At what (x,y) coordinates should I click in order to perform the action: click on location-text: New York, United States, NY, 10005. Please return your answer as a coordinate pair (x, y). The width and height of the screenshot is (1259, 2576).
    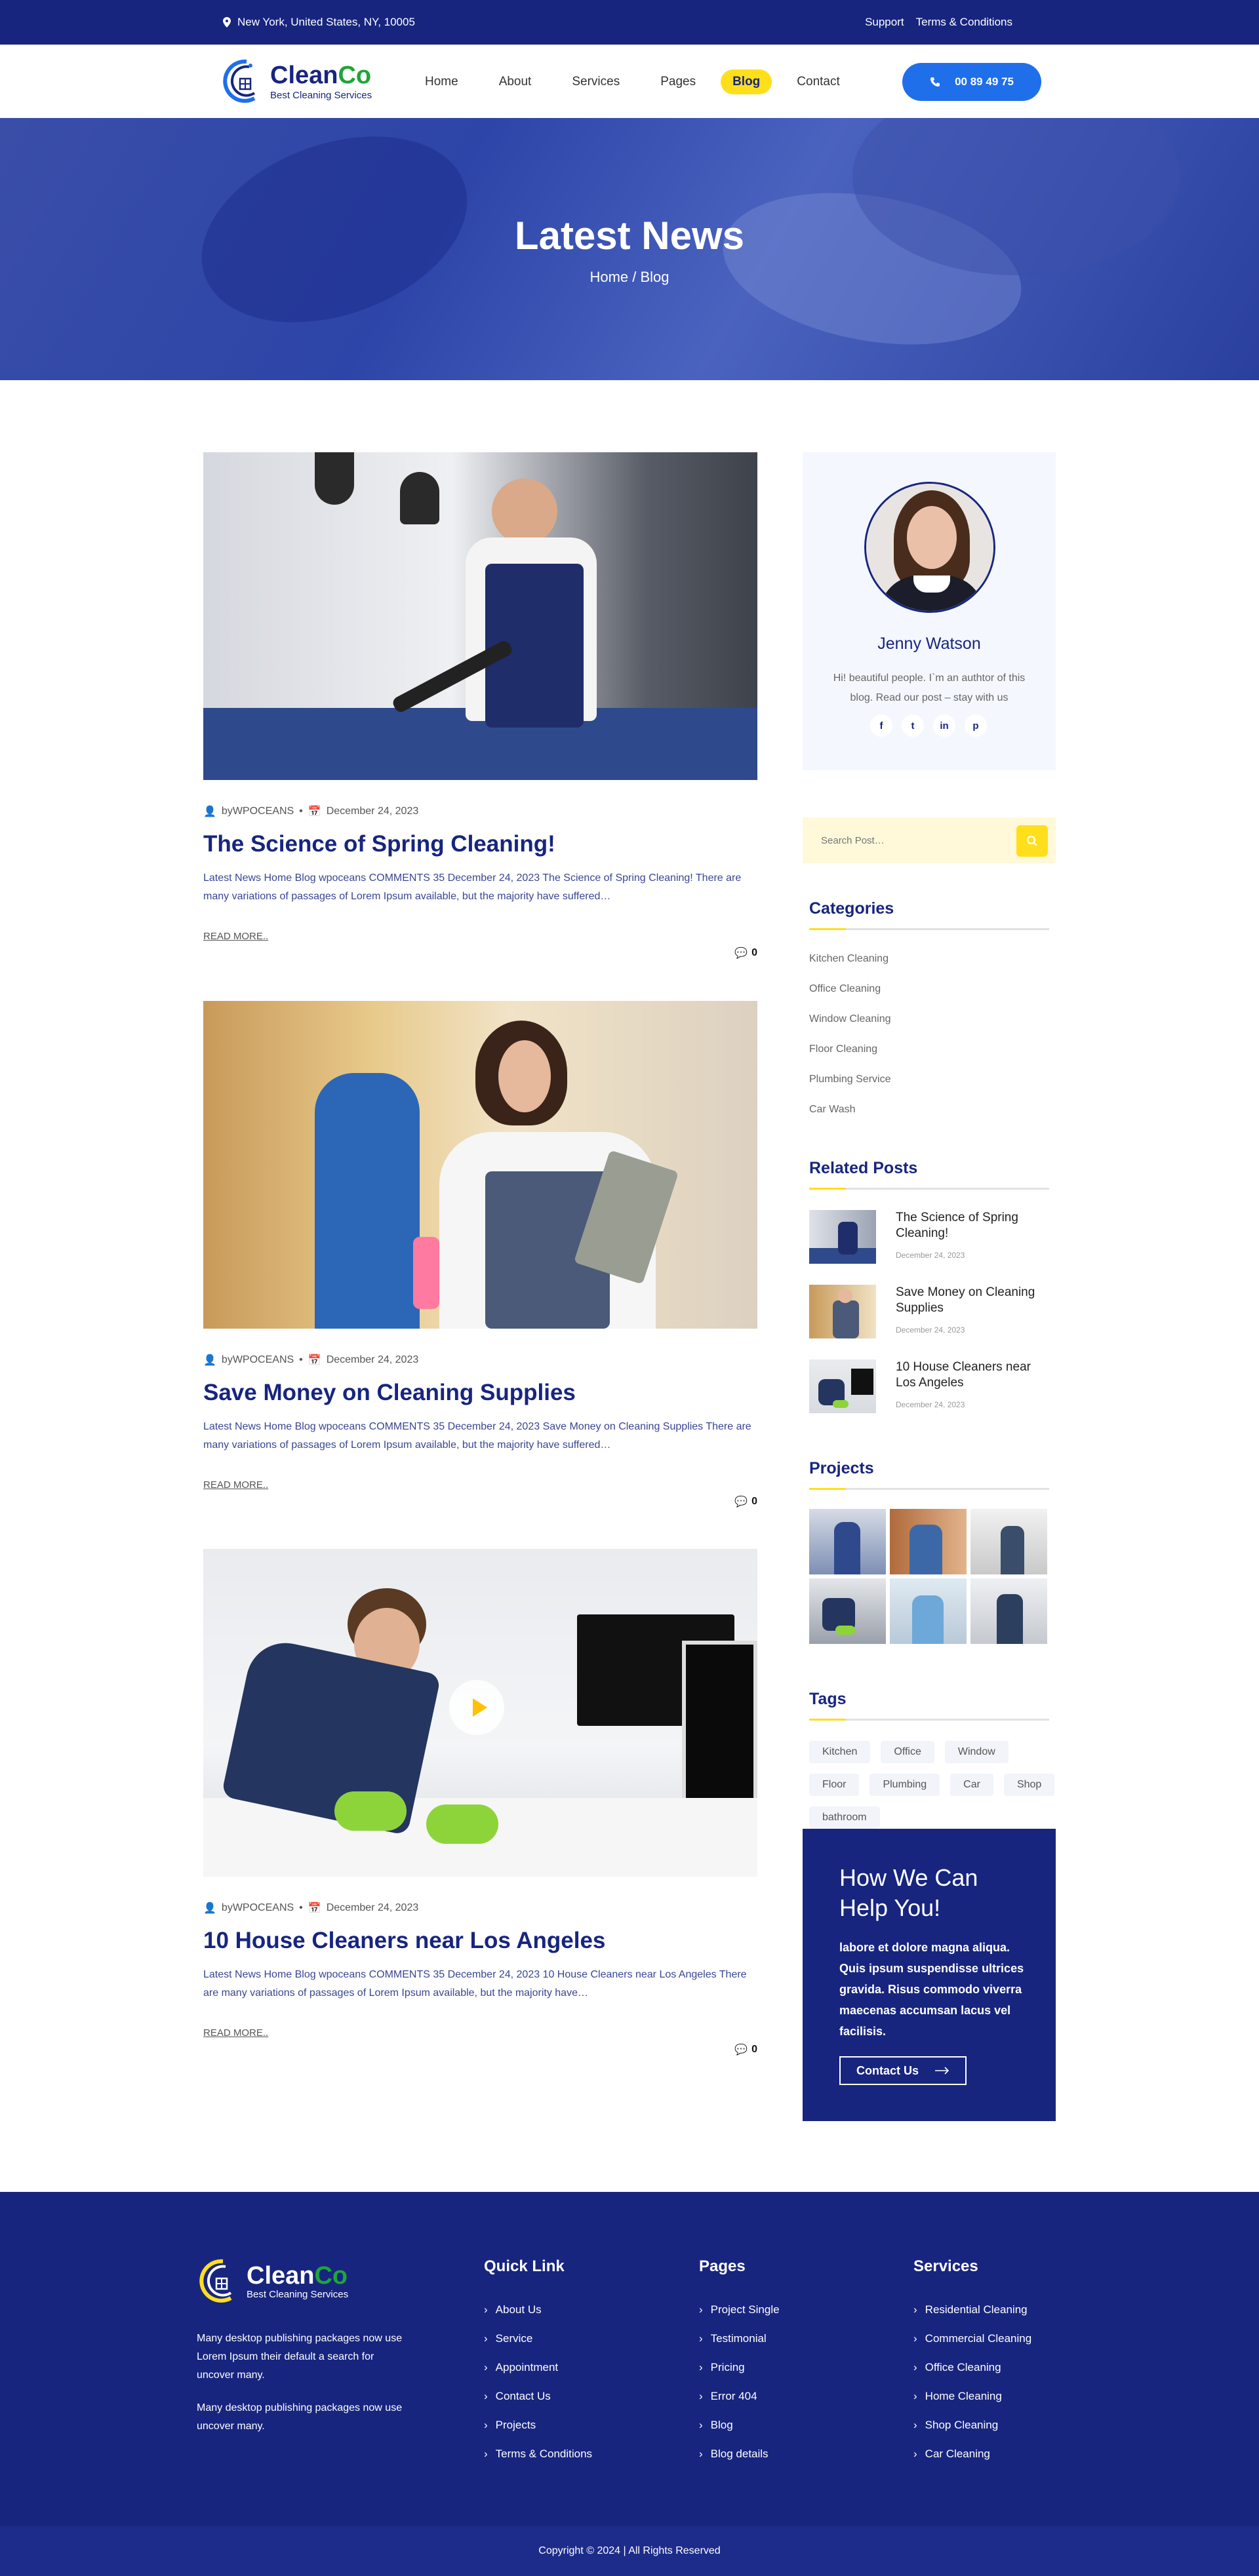
    Looking at the image, I should click on (326, 22).